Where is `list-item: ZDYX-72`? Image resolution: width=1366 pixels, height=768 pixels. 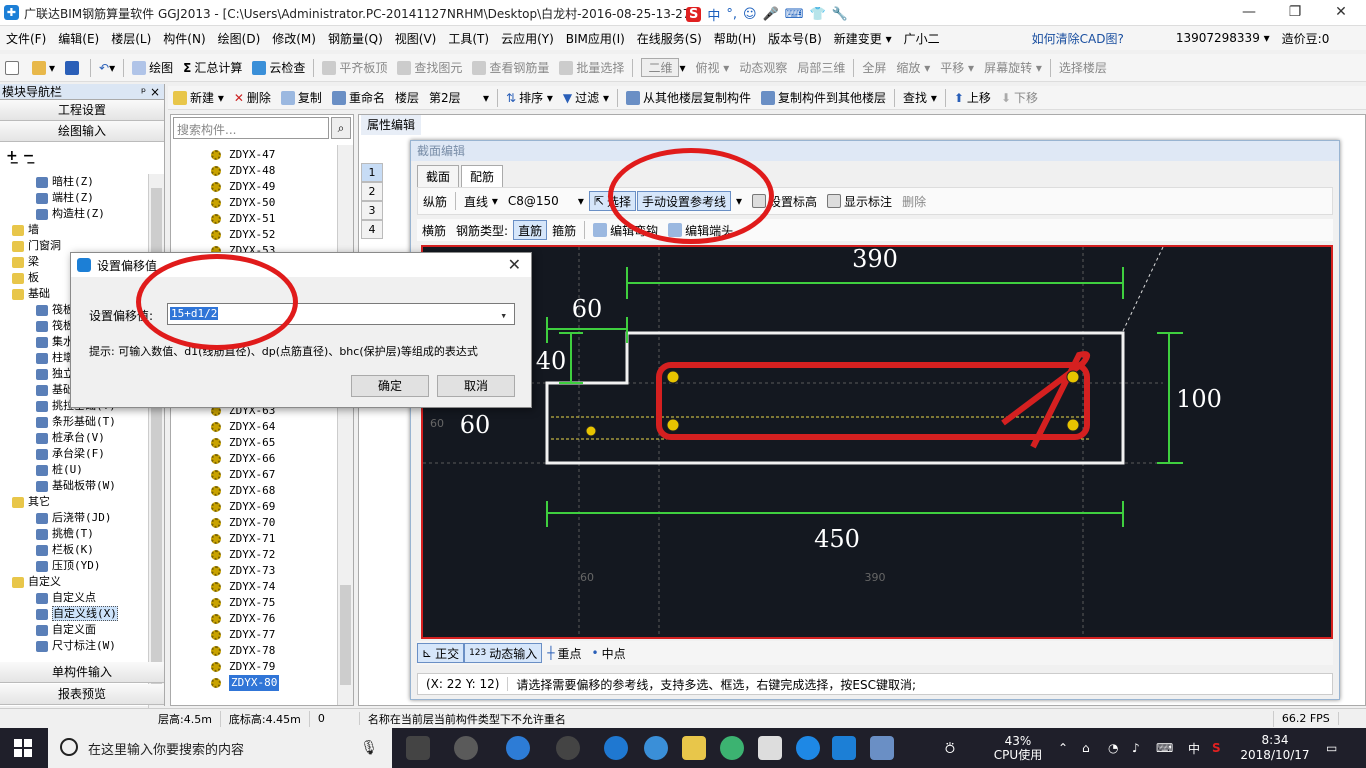
list-item: ZDYX-72 is located at coordinates (276, 555).